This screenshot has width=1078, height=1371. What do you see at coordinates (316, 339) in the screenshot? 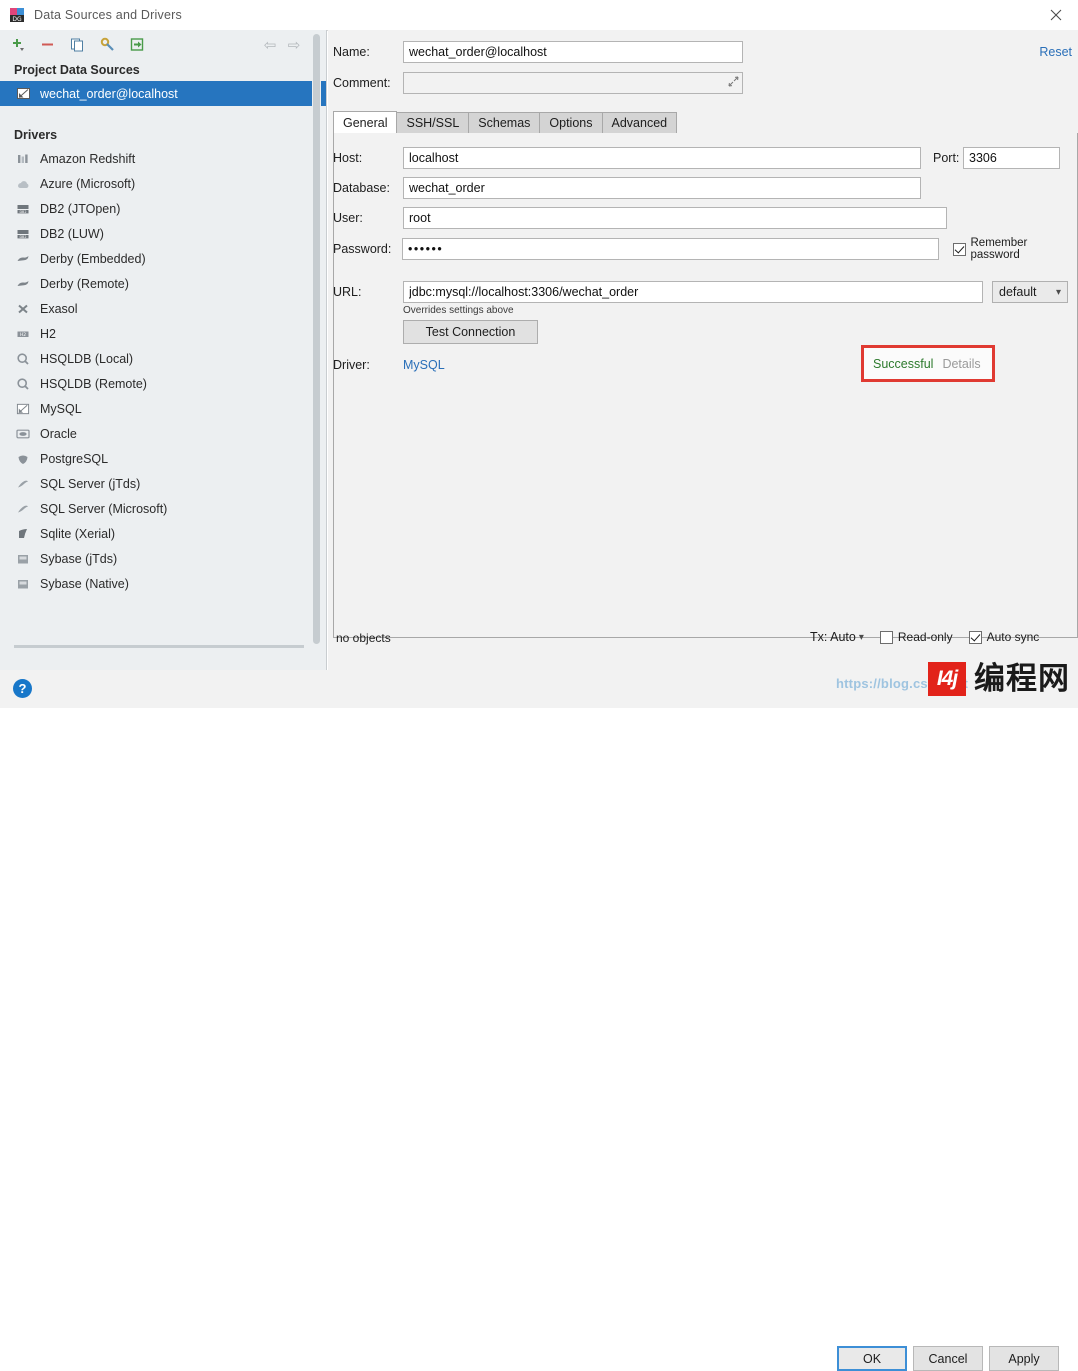
I see `scrollbar-thumb` at bounding box center [316, 339].